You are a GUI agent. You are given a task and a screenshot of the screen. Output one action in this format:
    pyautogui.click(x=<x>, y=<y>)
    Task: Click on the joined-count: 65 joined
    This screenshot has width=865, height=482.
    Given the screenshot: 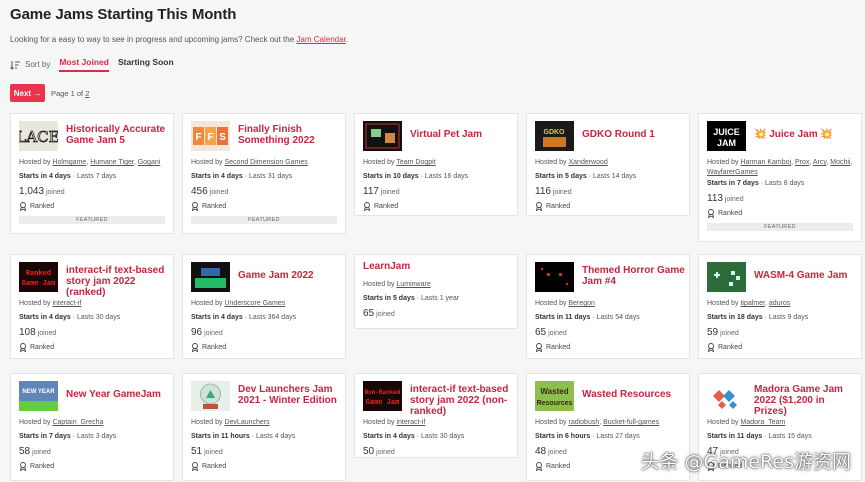 What is the action you would take?
    pyautogui.click(x=379, y=313)
    